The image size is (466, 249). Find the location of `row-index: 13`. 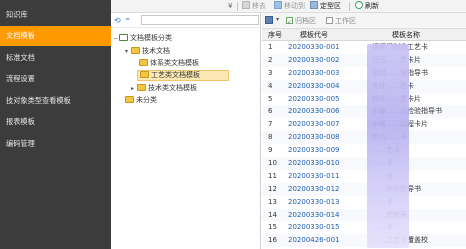

row-index: 13 is located at coordinates (272, 201).